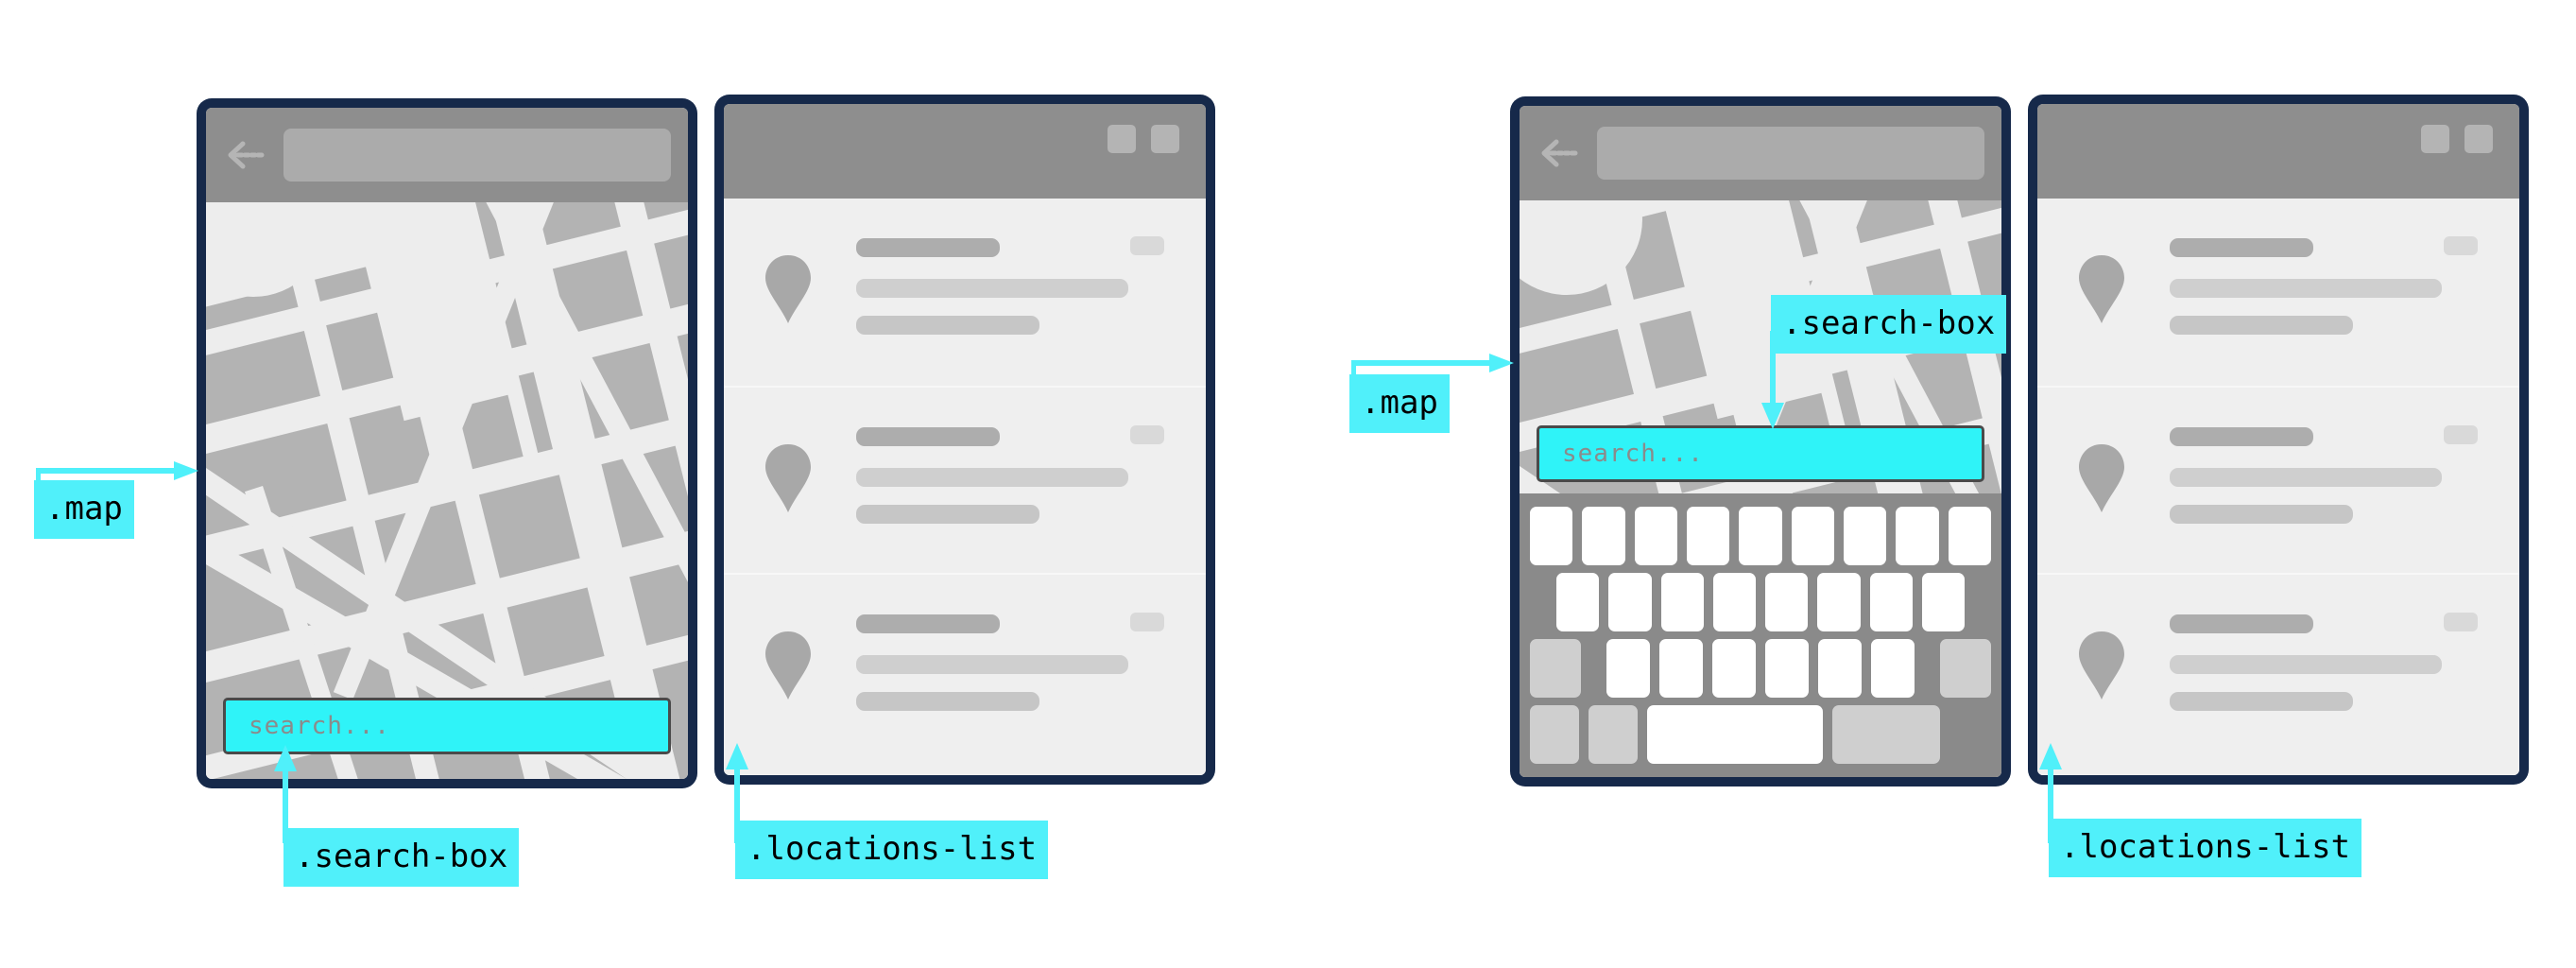 This screenshot has height=968, width=2576. I want to click on right-locations-list-device, so click(2278, 440).